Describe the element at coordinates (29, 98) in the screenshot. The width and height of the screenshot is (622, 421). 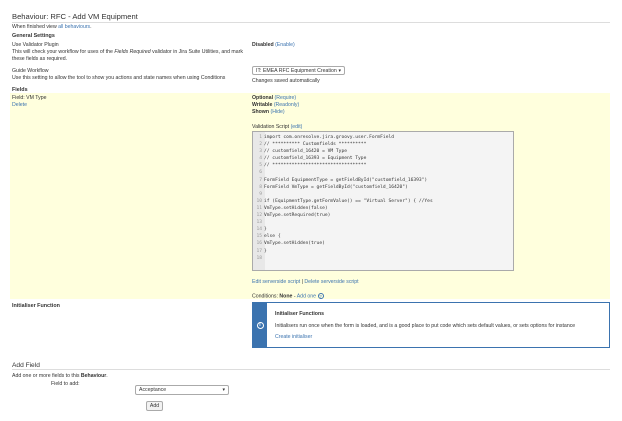
I see `field-name: Field: VM Type` at that location.